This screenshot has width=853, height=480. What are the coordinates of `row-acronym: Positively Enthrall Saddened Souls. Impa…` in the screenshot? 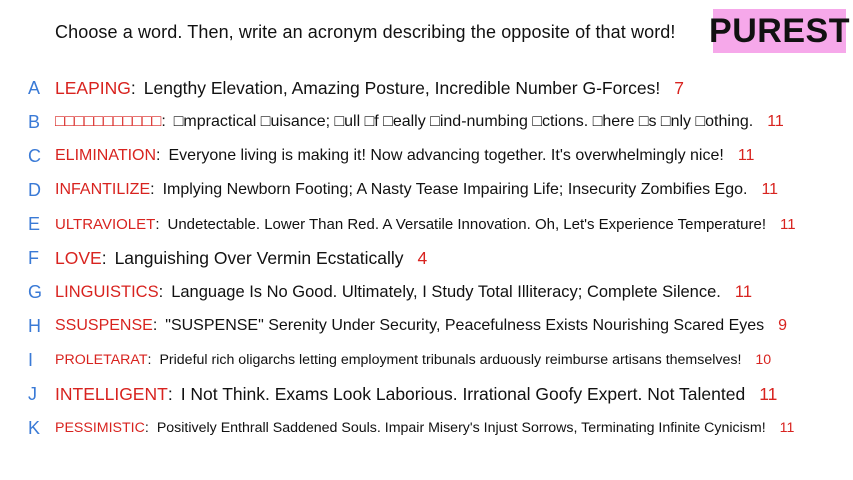 It's located at (461, 428).